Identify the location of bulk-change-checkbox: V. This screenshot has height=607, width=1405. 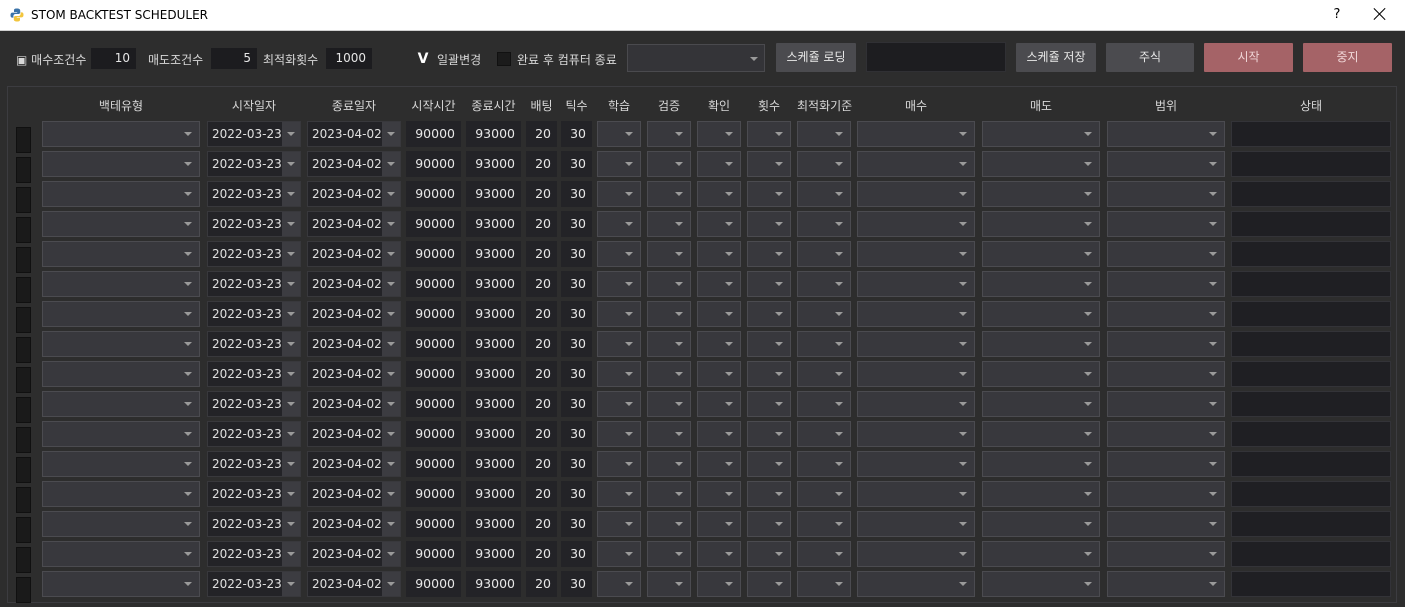
(423, 59).